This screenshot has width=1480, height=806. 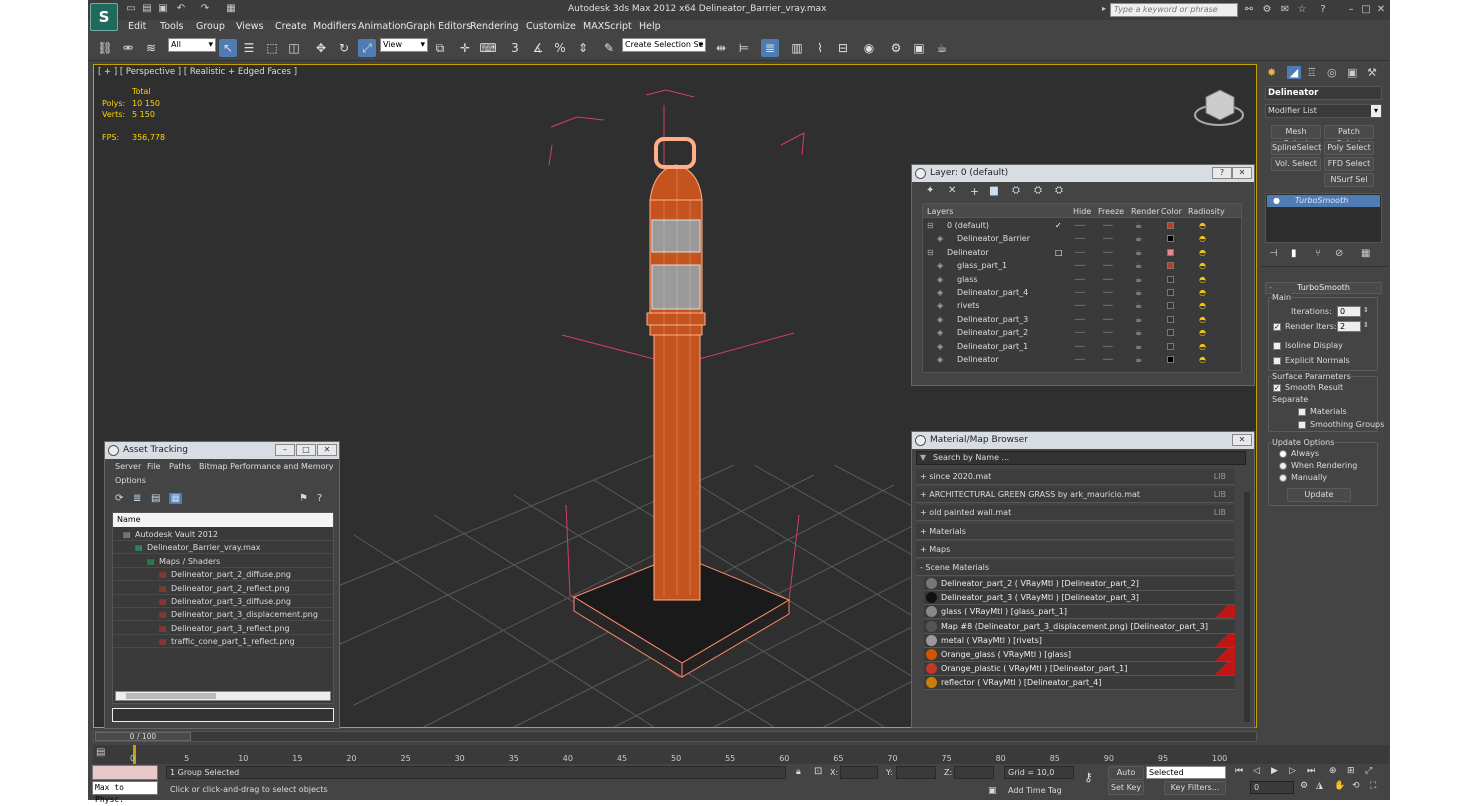 What do you see at coordinates (294, 48) in the screenshot?
I see `window-crossing-icon: ◫` at bounding box center [294, 48].